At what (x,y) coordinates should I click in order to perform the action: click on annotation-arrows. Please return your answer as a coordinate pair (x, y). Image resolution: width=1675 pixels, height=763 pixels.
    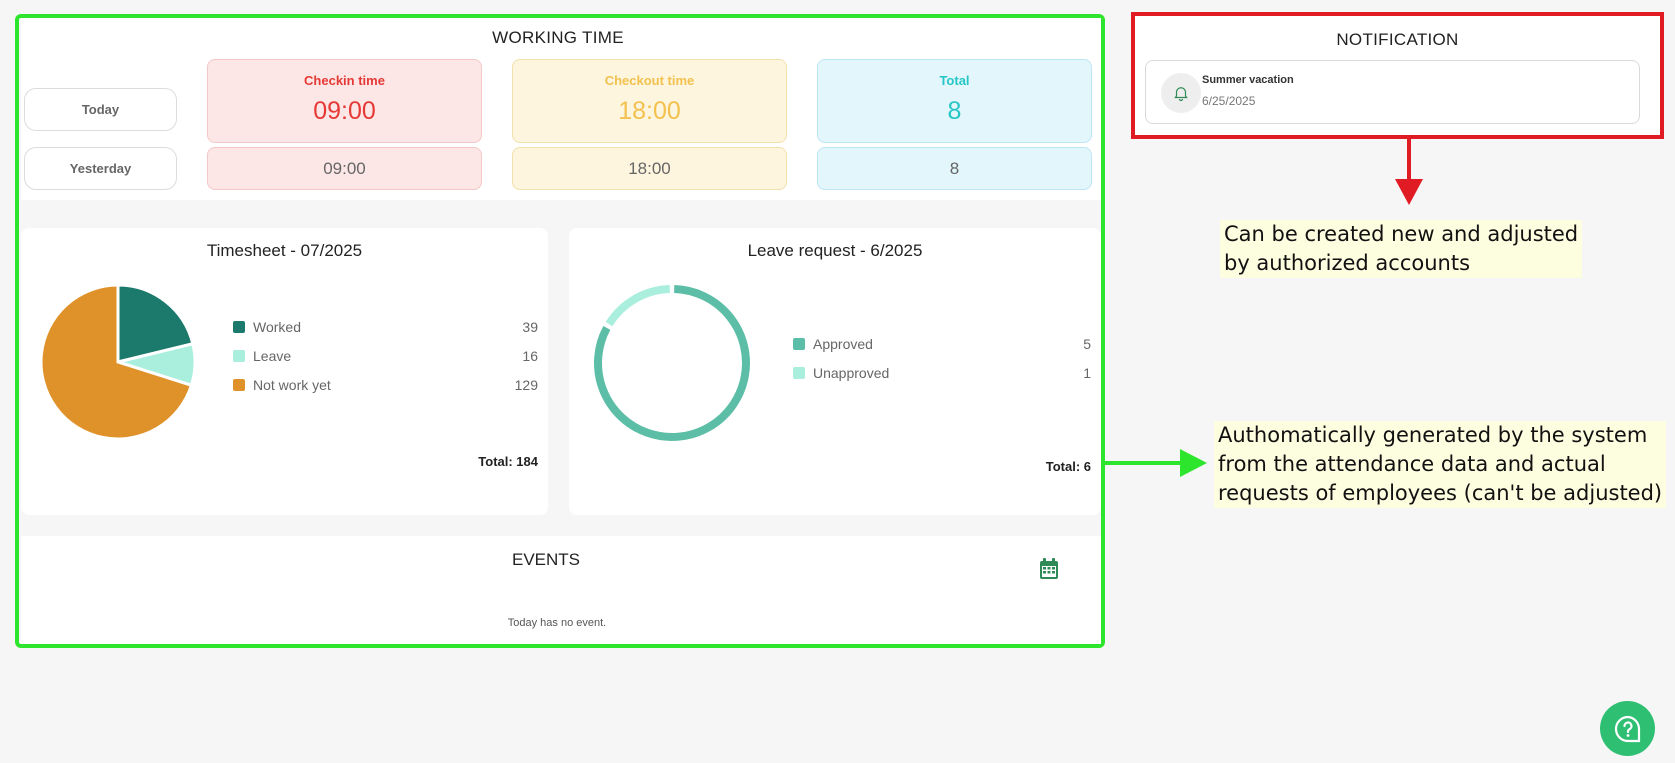
    Looking at the image, I should click on (1264, 308).